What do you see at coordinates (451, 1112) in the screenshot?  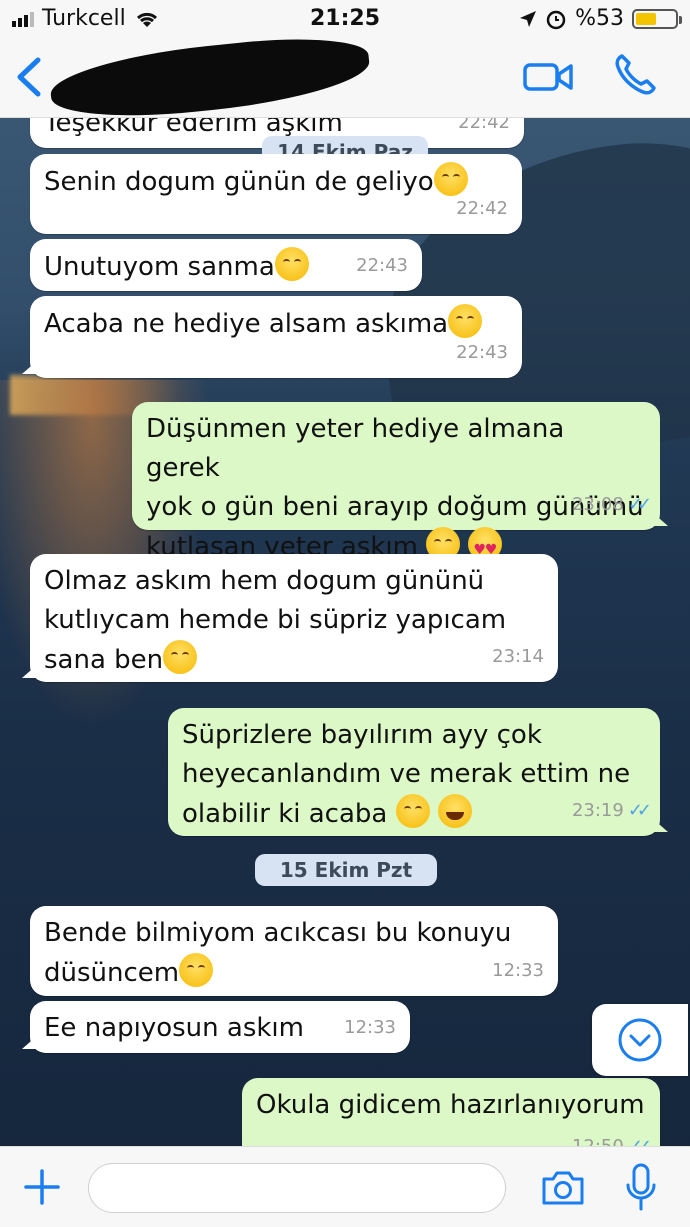 I see `message-bubble: Okula gidicem hazırlanıyorum 12:50✓✓` at bounding box center [451, 1112].